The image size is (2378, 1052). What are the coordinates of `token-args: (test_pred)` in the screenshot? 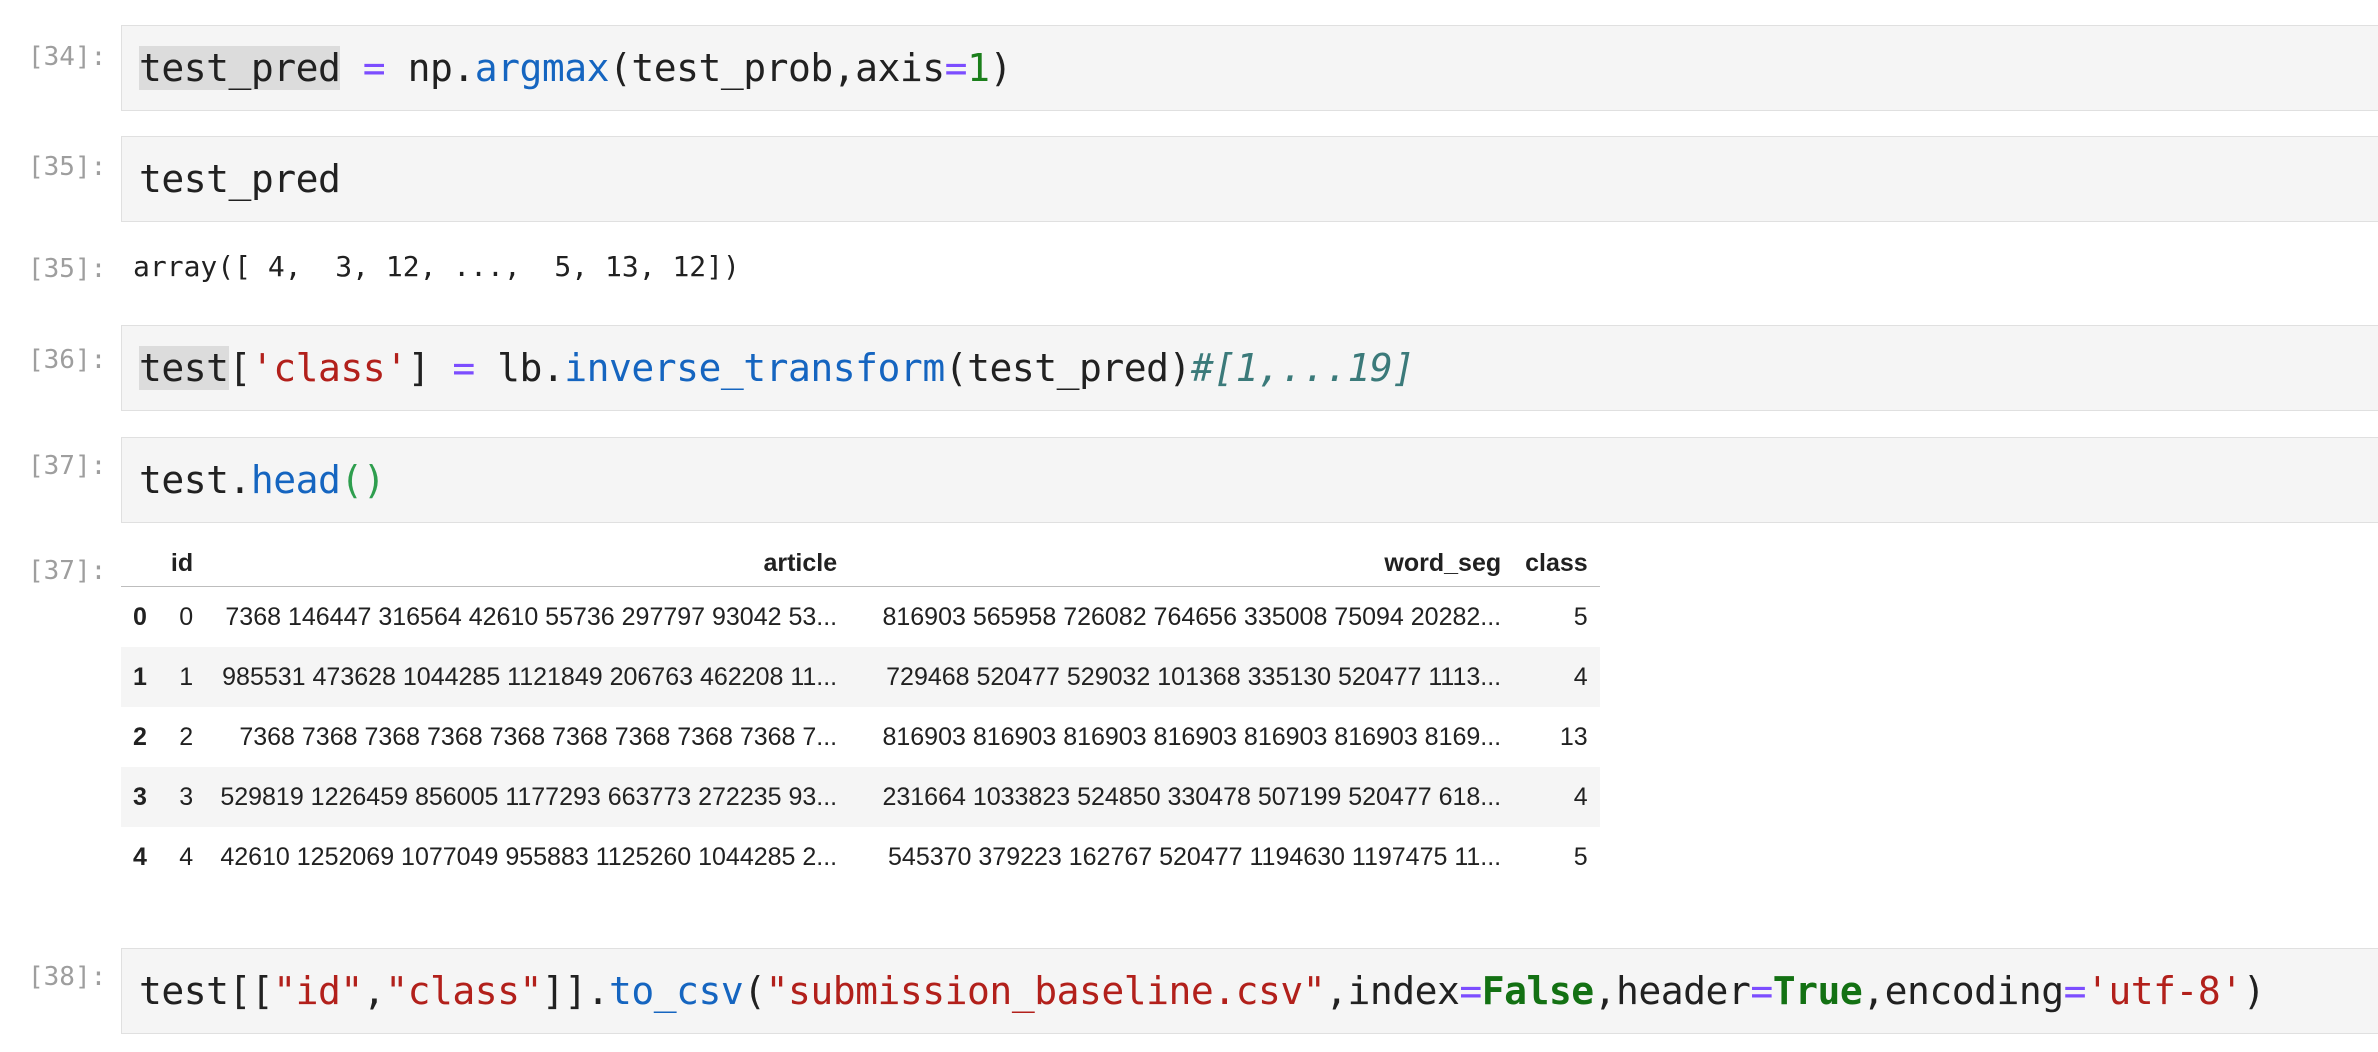 It's located at (1068, 368).